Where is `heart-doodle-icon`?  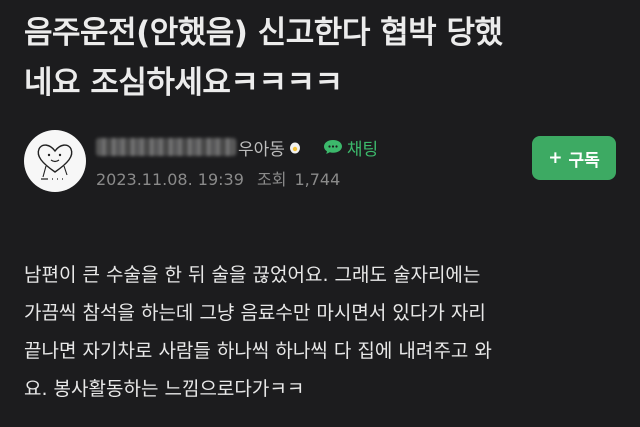 heart-doodle-icon is located at coordinates (55, 162).